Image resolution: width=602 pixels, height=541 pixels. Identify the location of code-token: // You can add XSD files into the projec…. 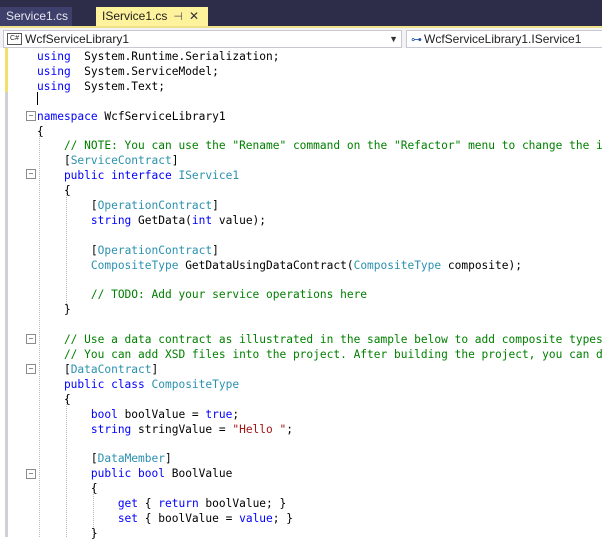
(319, 354).